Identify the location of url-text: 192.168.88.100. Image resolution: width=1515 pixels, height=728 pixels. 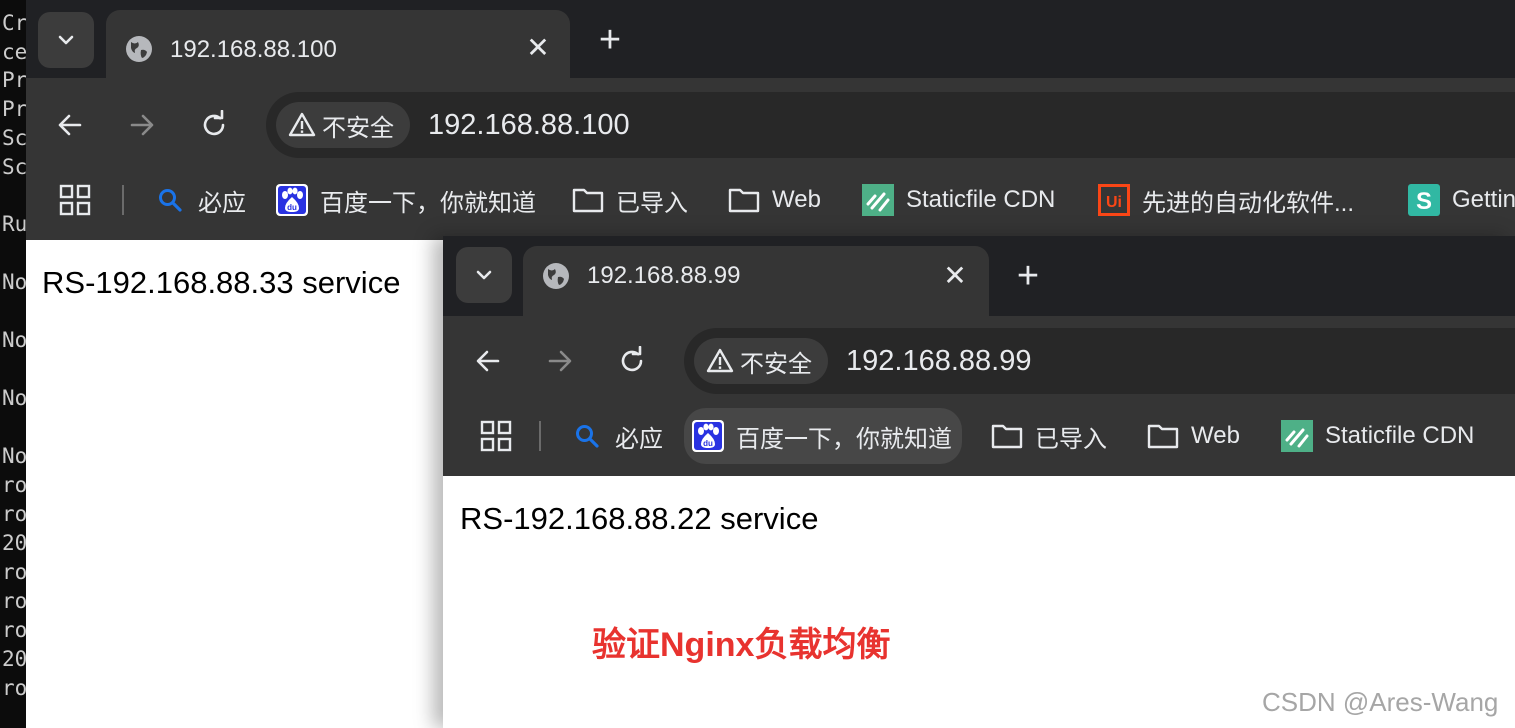
(529, 125).